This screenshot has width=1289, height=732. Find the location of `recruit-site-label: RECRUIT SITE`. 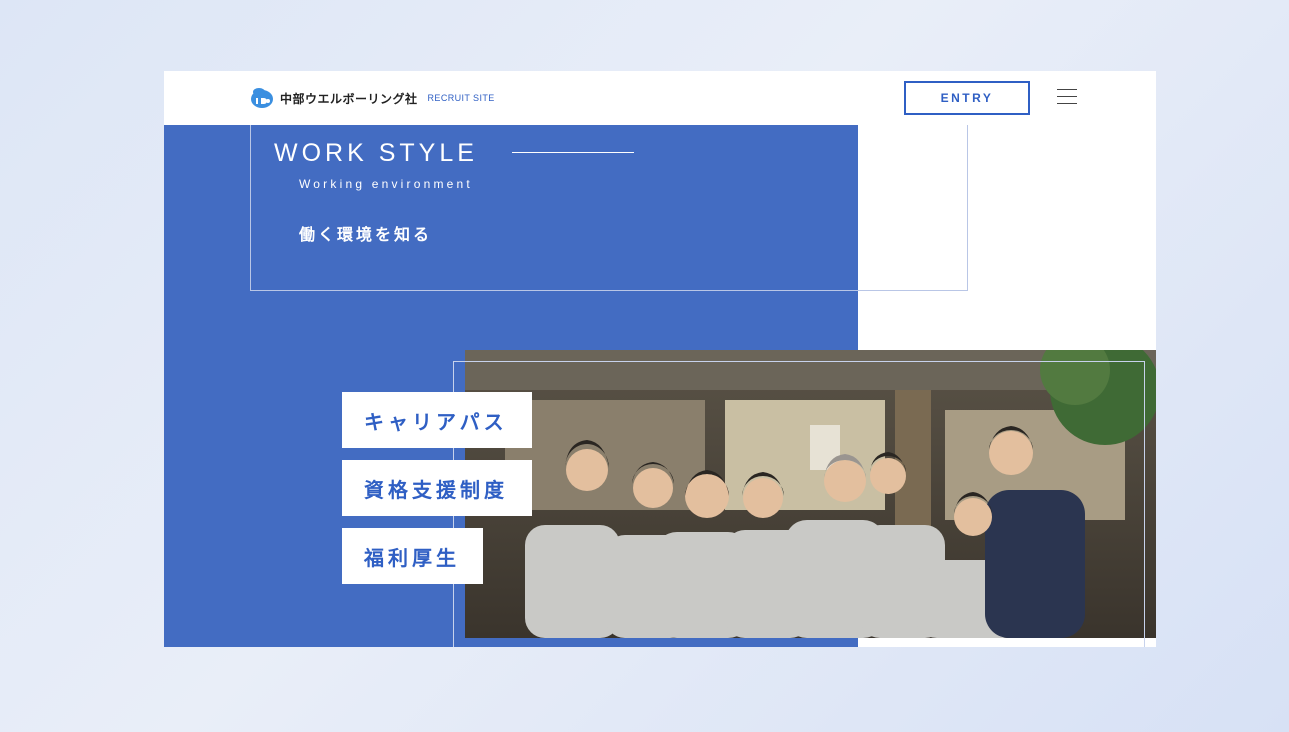

recruit-site-label: RECRUIT SITE is located at coordinates (461, 98).